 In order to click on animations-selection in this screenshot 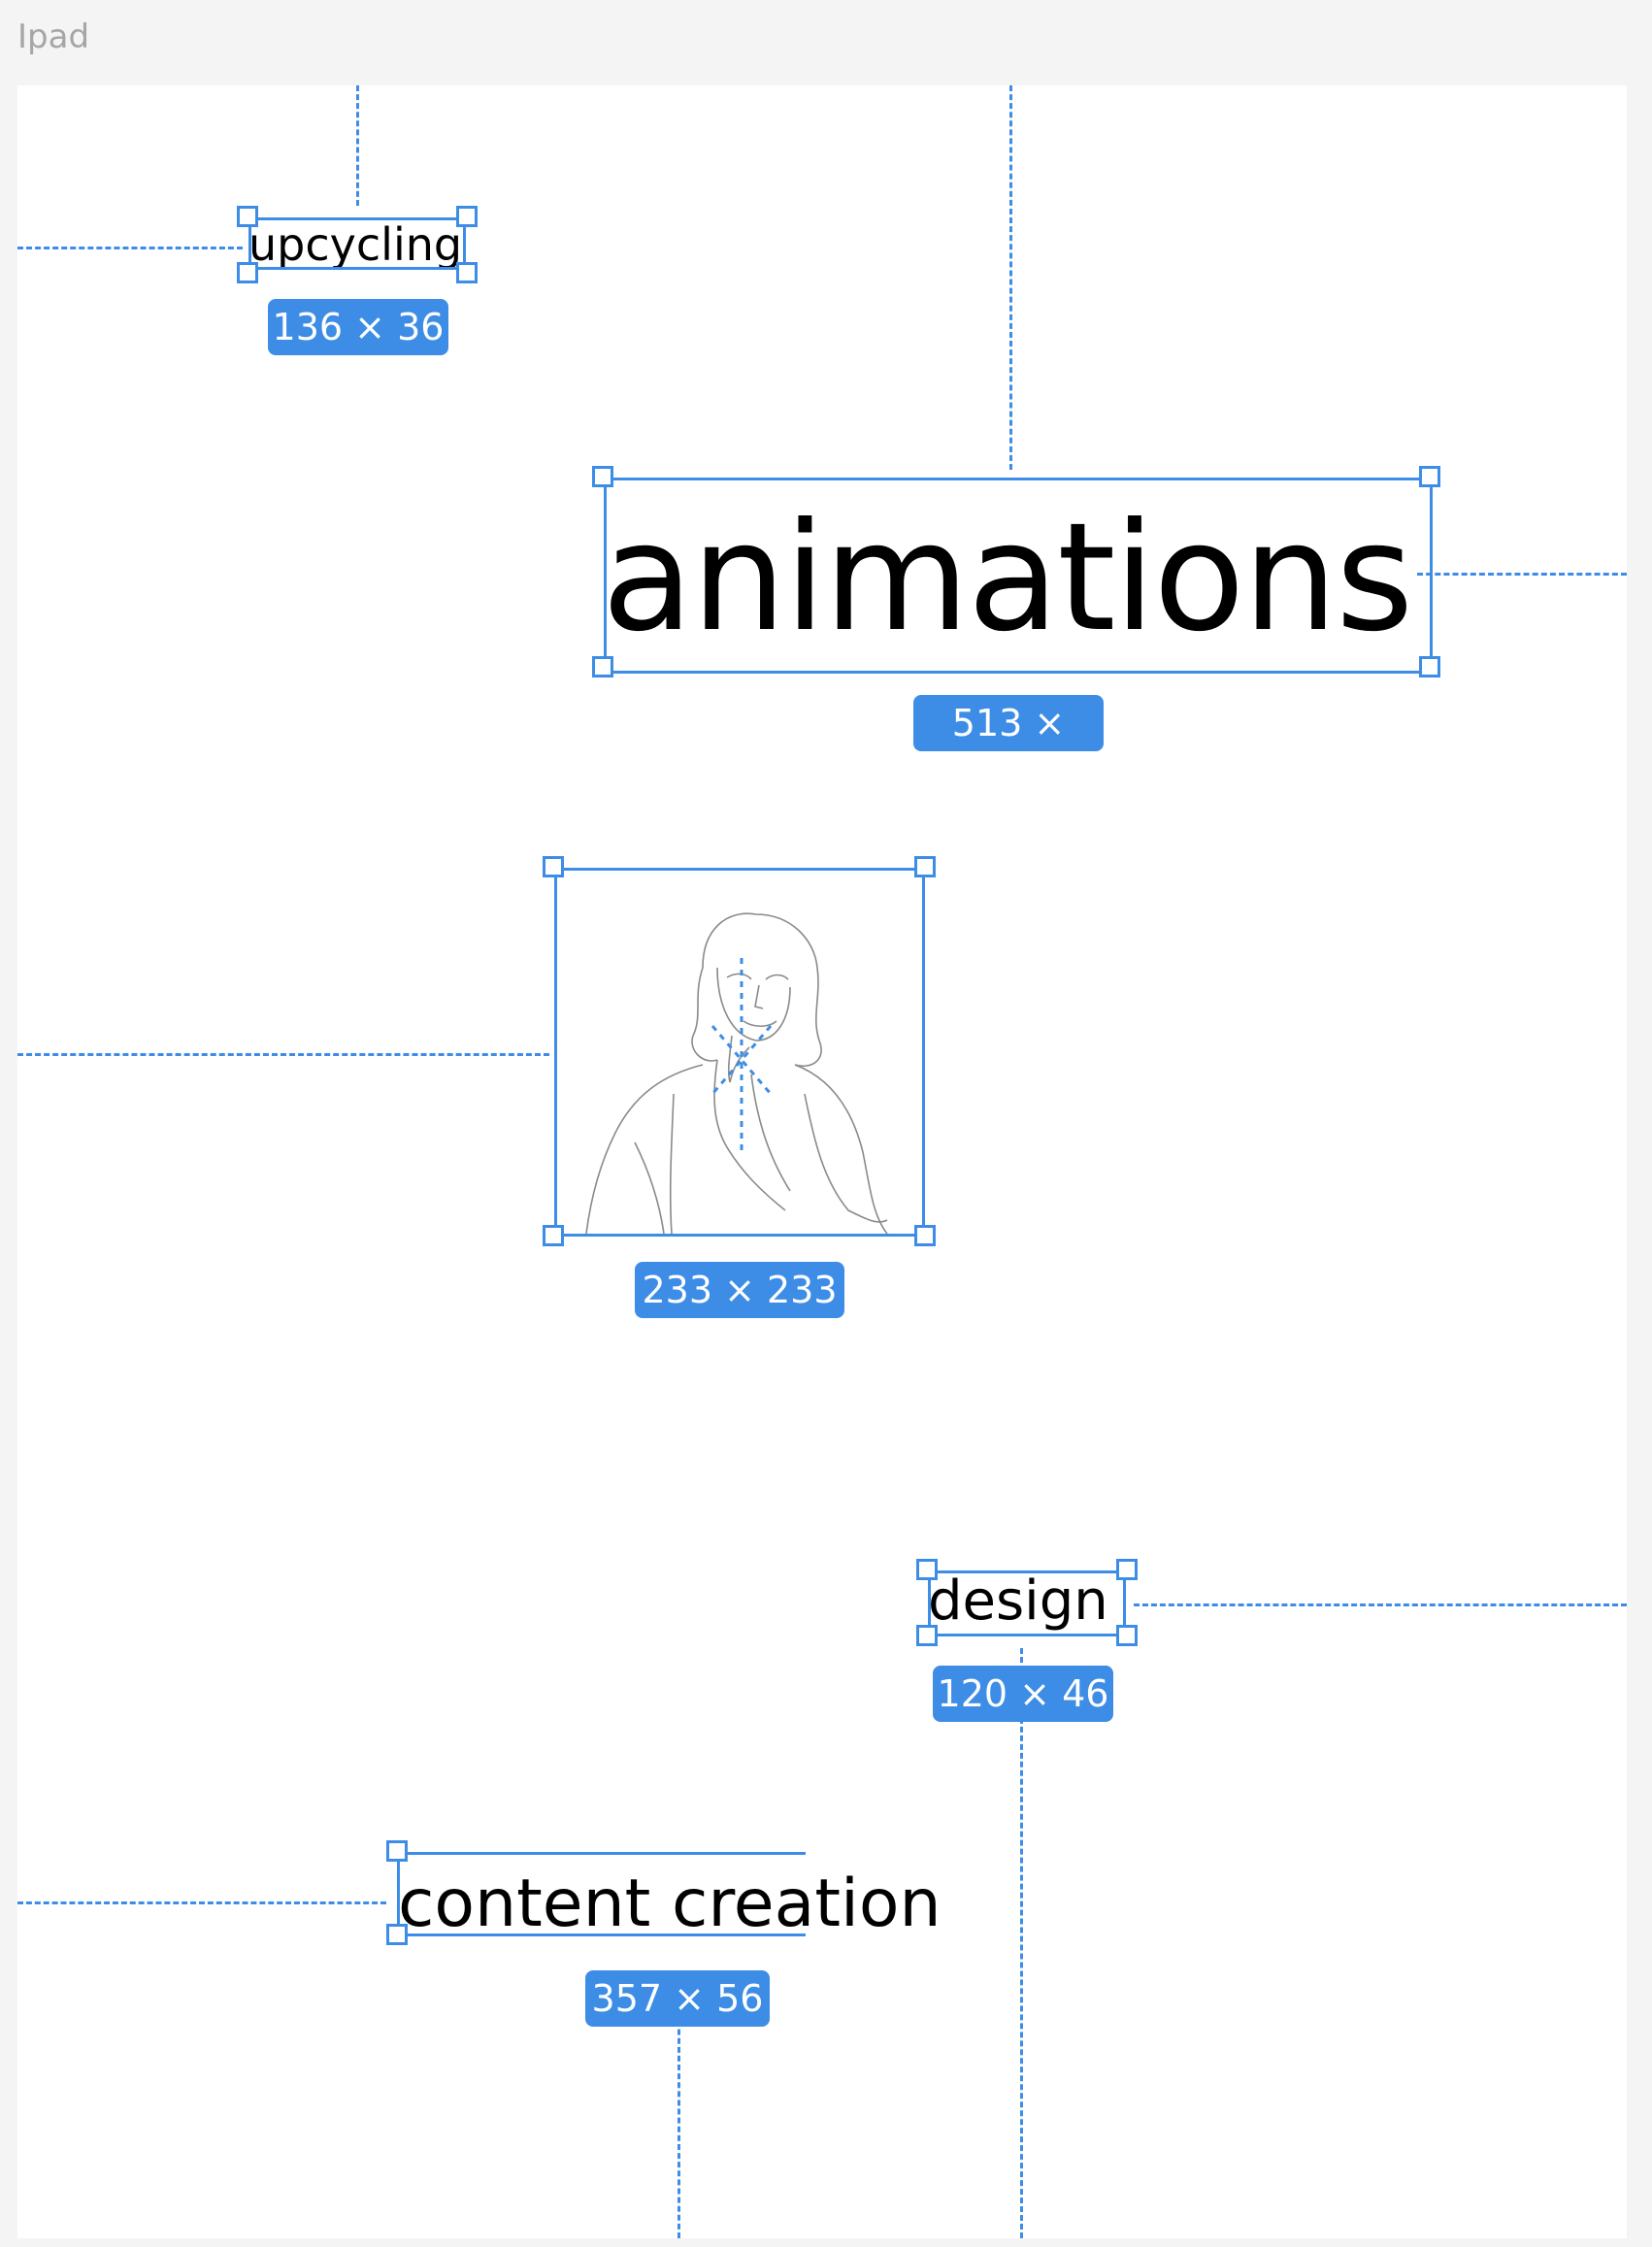, I will do `click(1018, 576)`.